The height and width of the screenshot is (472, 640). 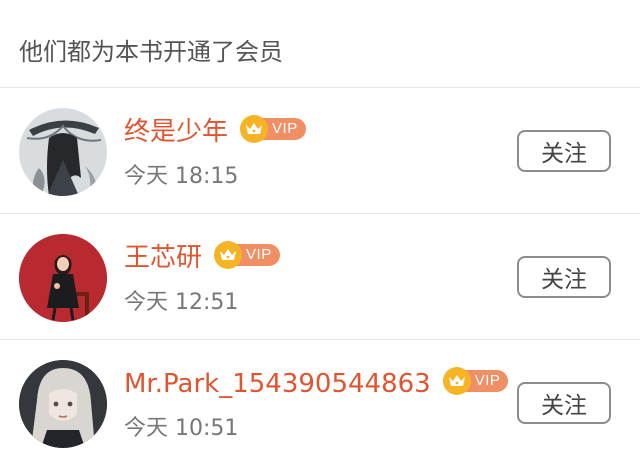 I want to click on section-title: 他们都为本书开通了会员, so click(x=151, y=52).